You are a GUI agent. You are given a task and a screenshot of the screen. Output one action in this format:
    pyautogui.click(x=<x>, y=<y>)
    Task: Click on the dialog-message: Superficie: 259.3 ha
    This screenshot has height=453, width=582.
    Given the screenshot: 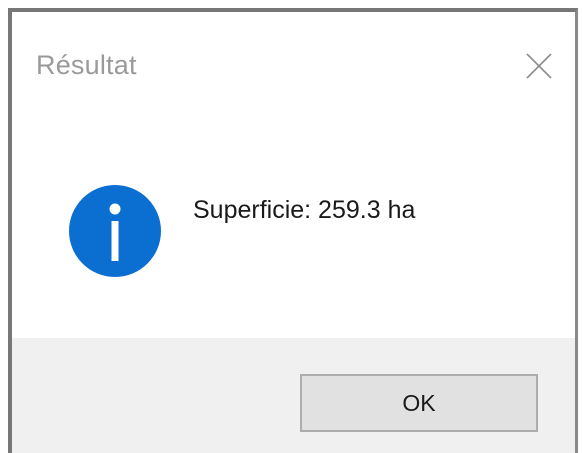 What is the action you would take?
    pyautogui.click(x=304, y=210)
    